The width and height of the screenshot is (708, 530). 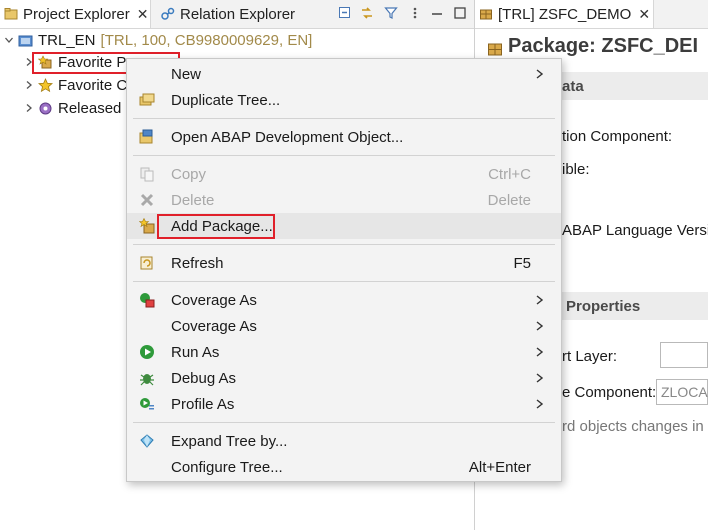 What do you see at coordinates (499, 467) in the screenshot?
I see `menu-item-shortcut: Alt+Enter` at bounding box center [499, 467].